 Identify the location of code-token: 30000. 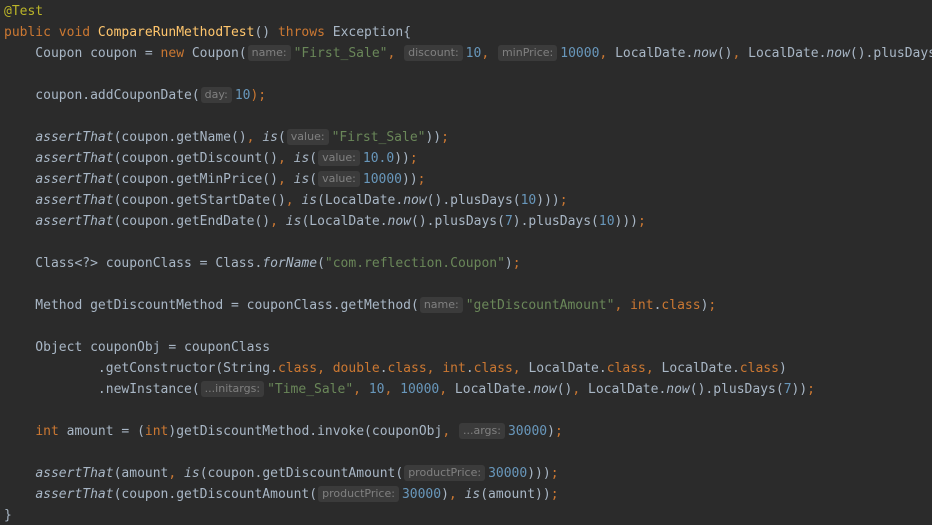
(527, 431).